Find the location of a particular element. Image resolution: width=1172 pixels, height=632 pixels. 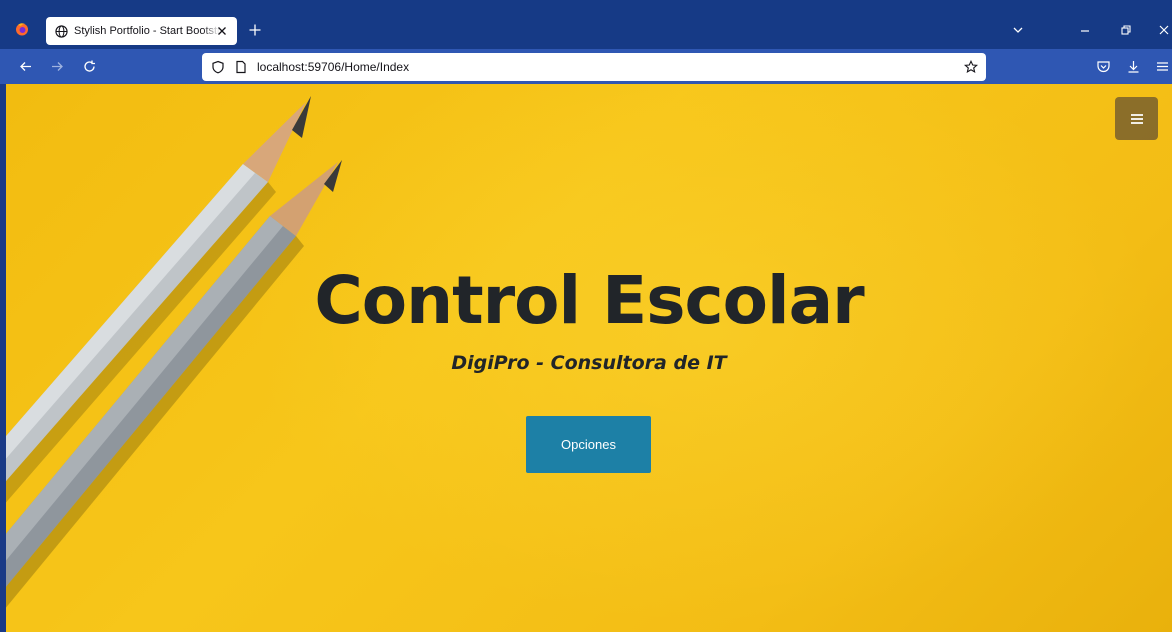

hamburger-icon is located at coordinates (1136, 118).